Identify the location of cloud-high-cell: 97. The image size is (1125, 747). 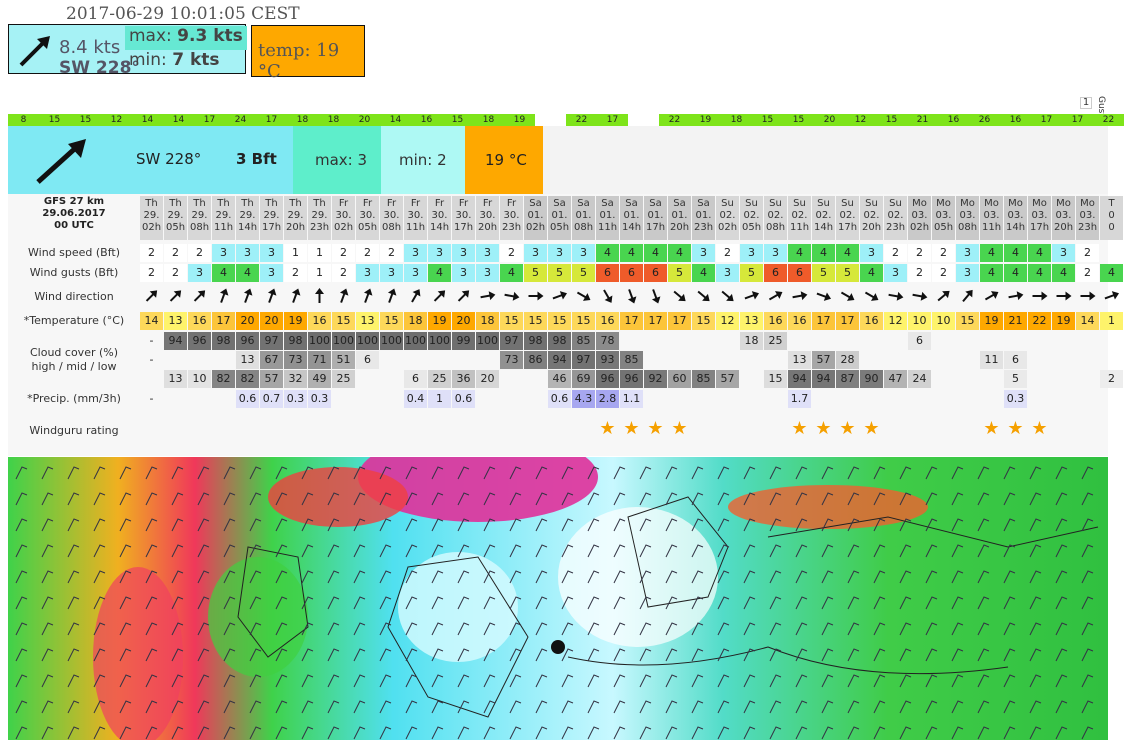
(271, 341).